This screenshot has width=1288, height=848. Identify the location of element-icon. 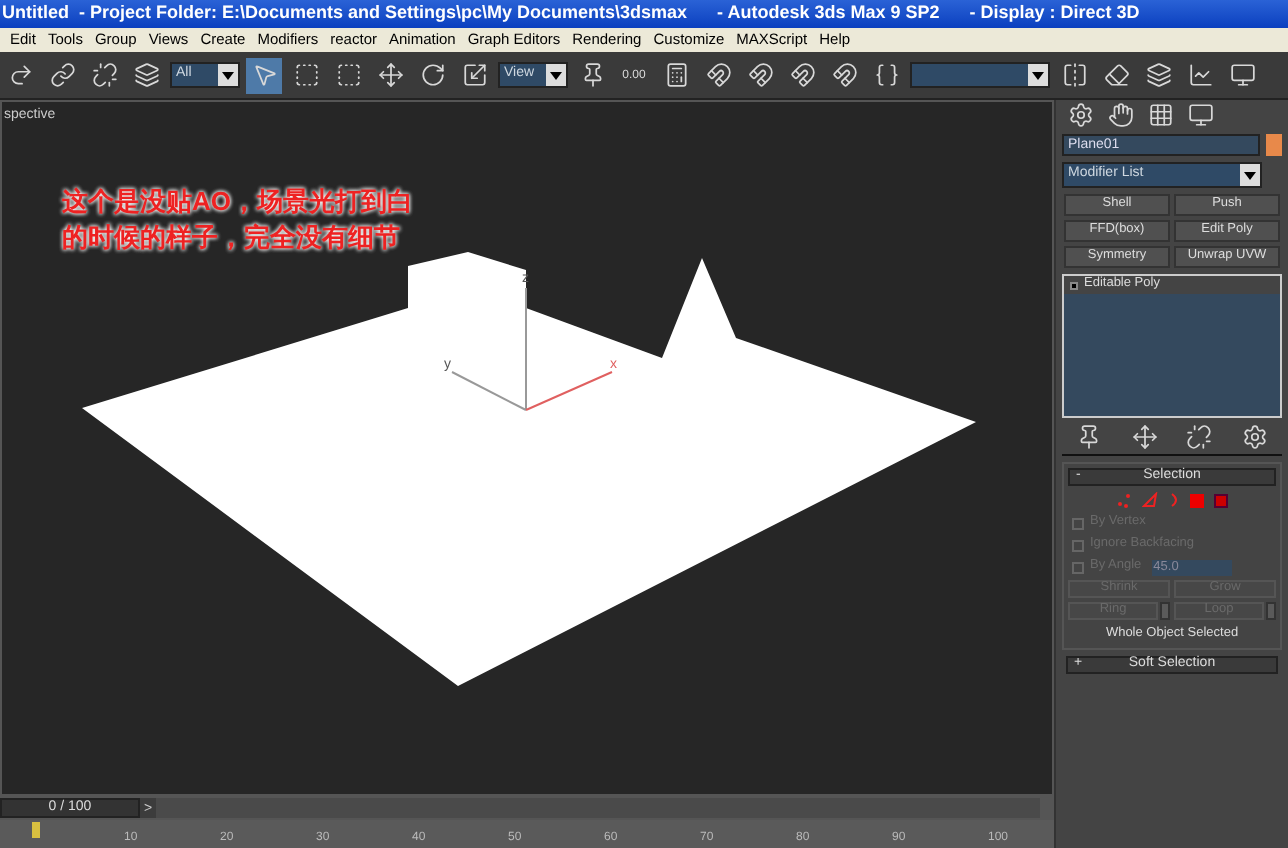
(1221, 500).